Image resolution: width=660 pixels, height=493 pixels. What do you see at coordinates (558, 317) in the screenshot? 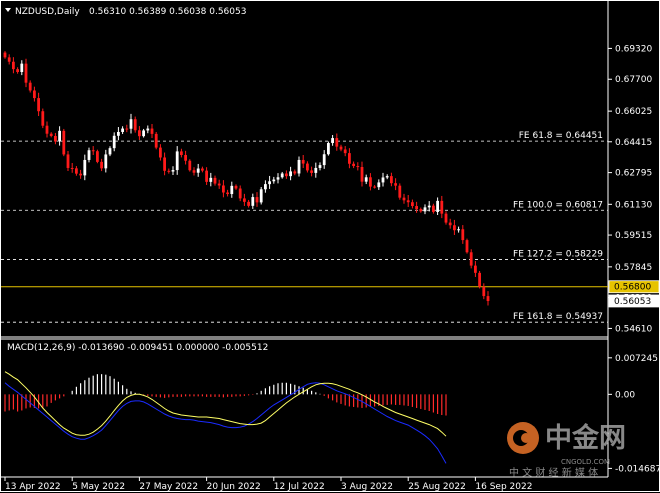
I see `fib-label-3: FE 161.8 = 0.54937` at bounding box center [558, 317].